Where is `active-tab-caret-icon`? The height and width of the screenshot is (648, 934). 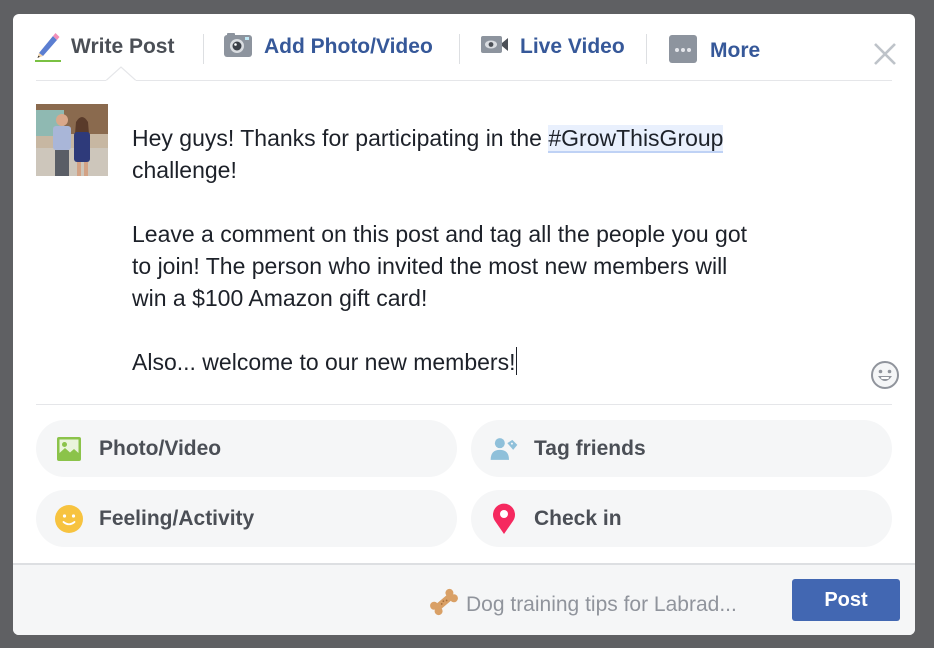 active-tab-caret-icon is located at coordinates (121, 74).